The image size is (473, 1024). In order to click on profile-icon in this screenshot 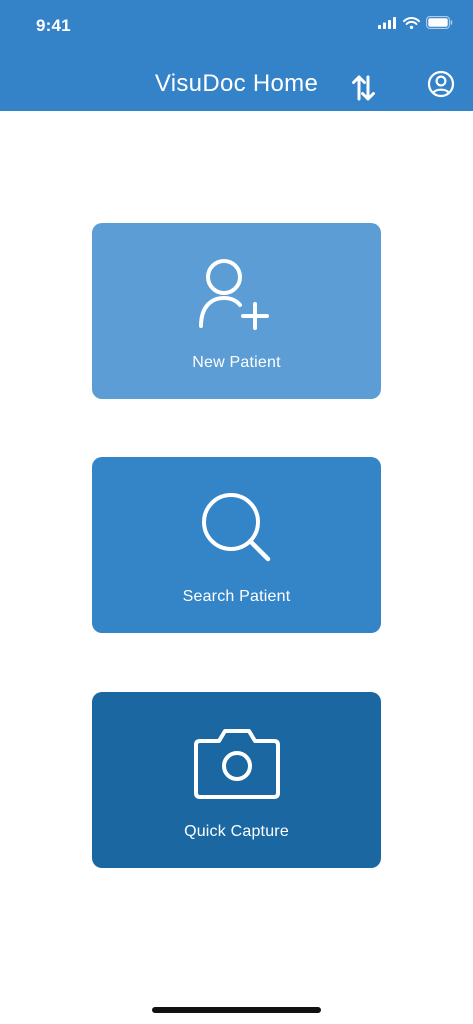, I will do `click(441, 86)`.